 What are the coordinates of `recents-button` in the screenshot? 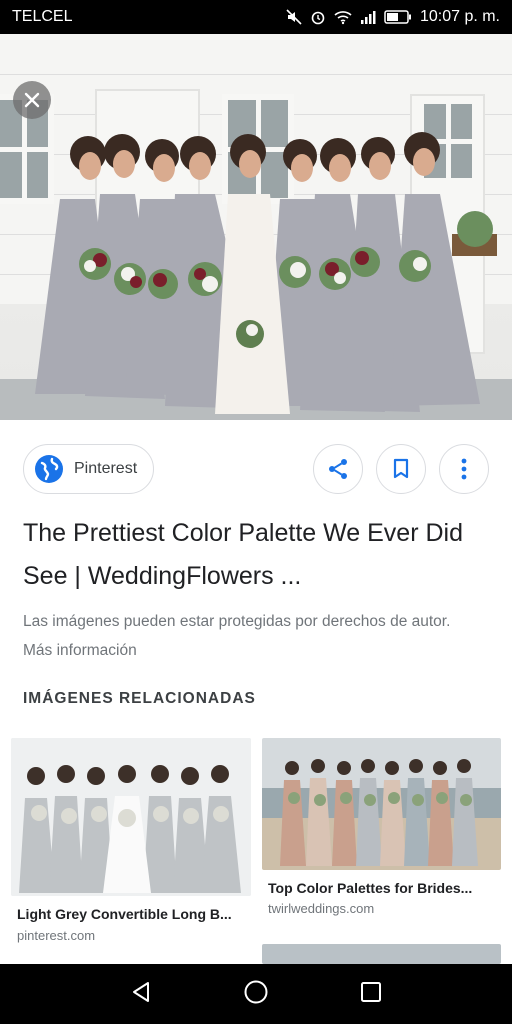 It's located at (371, 994).